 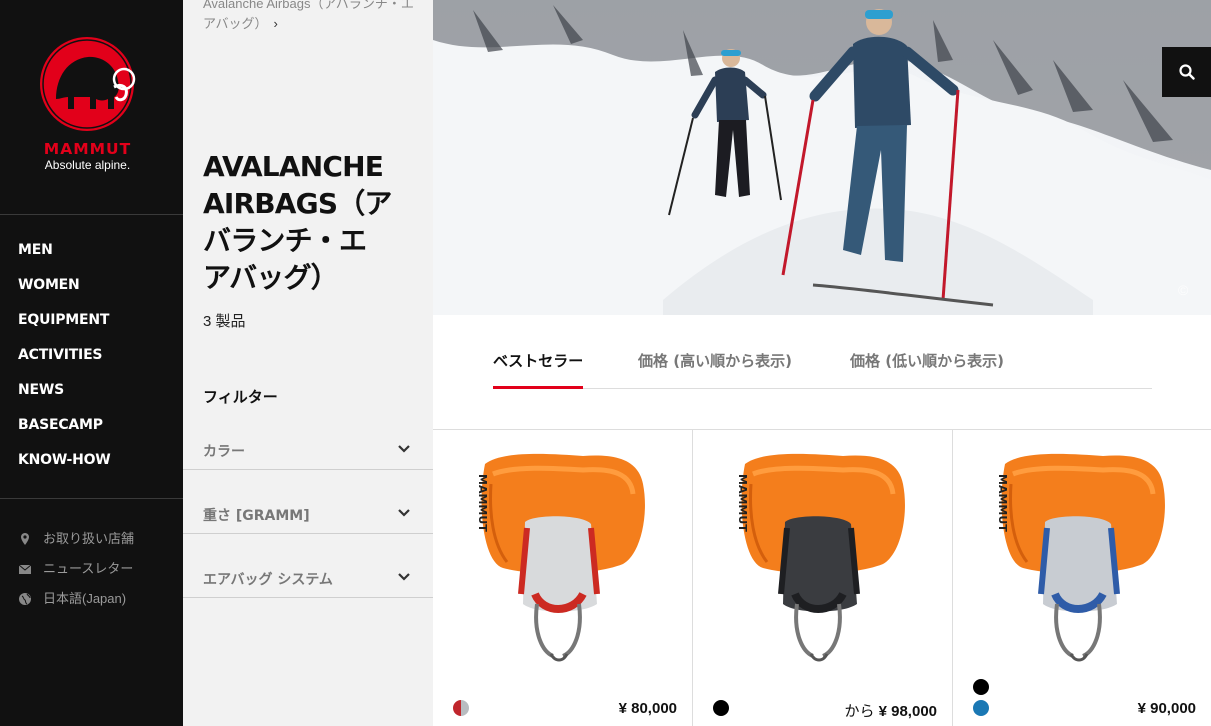 What do you see at coordinates (285, 240) in the screenshot?
I see `page-title-line: バランチ・エ` at bounding box center [285, 240].